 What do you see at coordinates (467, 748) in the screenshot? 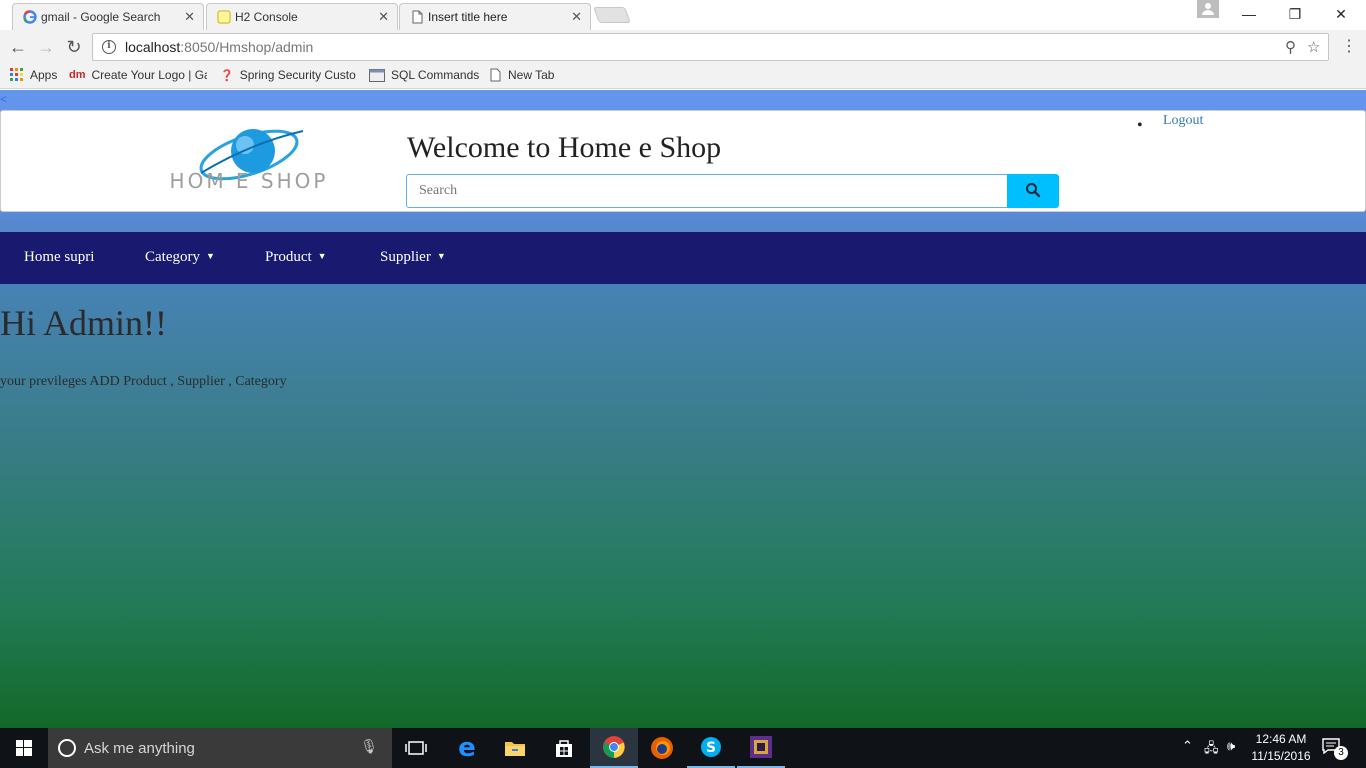
I see `edge-icon: e` at bounding box center [467, 748].